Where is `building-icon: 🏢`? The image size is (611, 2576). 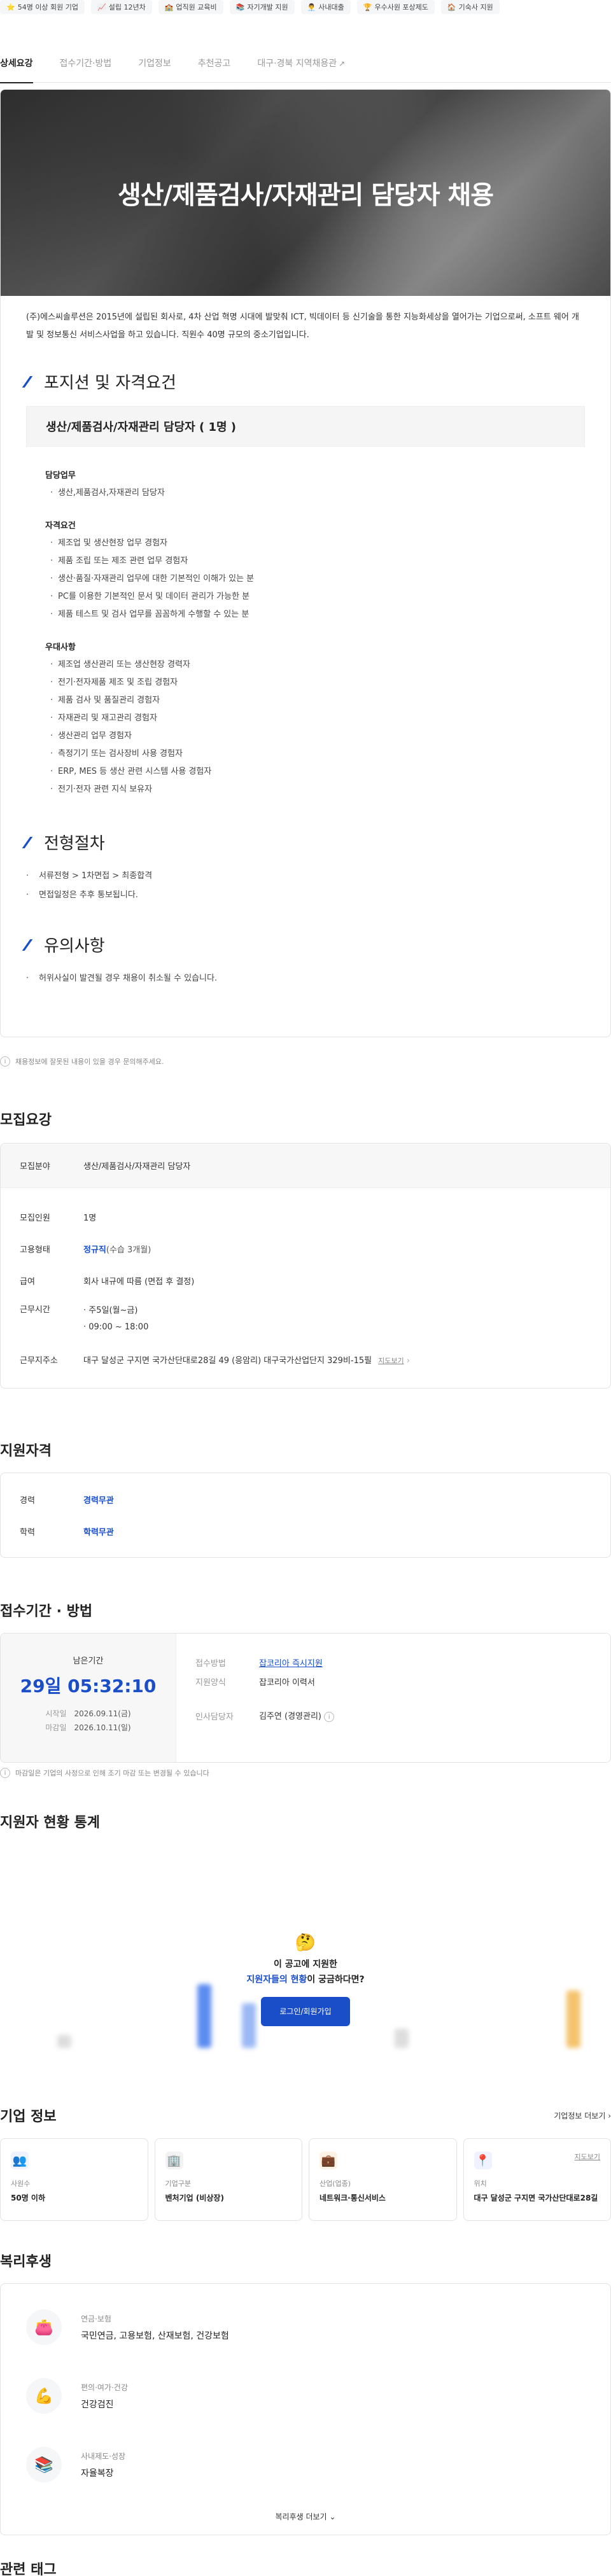 building-icon: 🏢 is located at coordinates (174, 2160).